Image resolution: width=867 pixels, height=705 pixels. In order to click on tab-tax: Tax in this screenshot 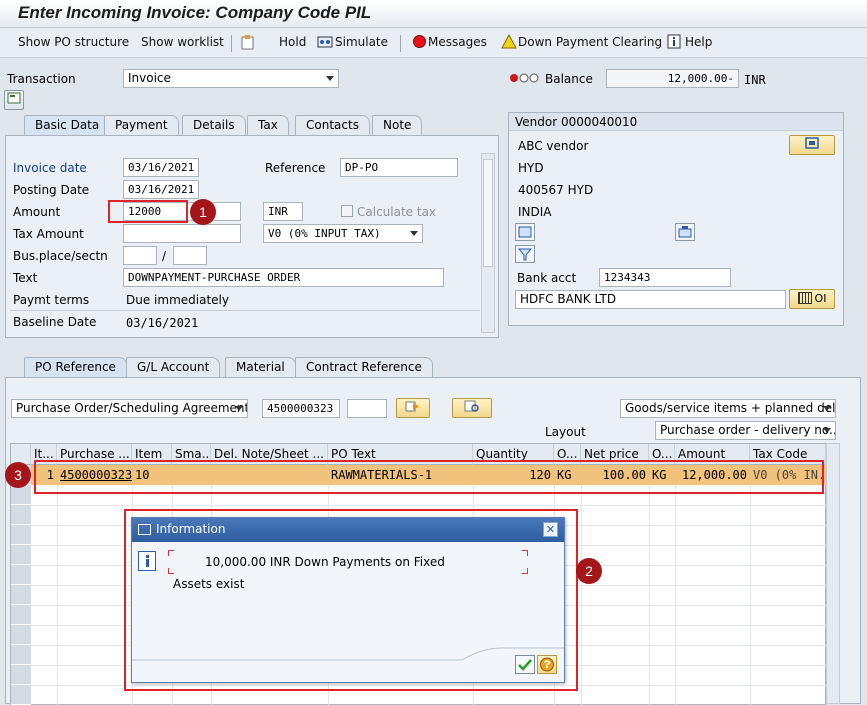, I will do `click(268, 125)`.